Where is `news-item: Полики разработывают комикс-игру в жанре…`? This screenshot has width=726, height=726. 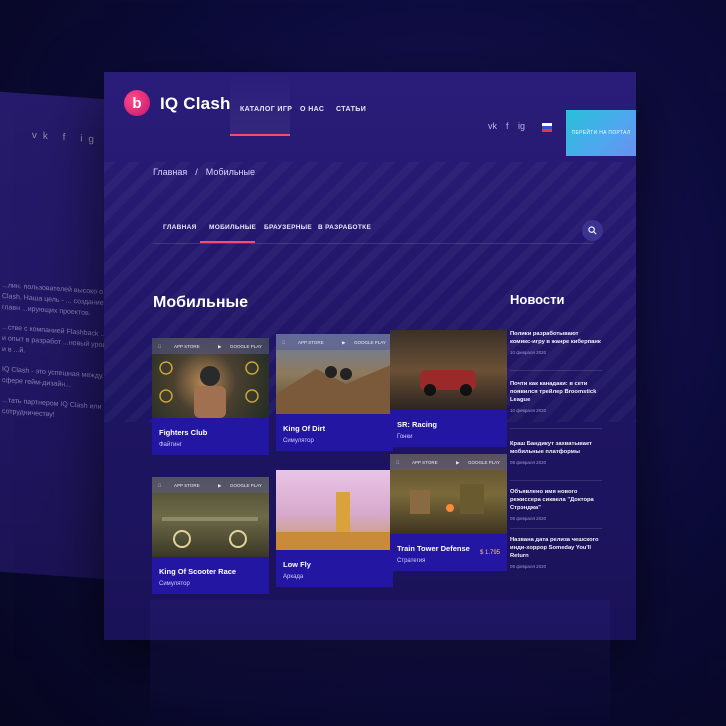
news-item: Полики разработывают комикс-игру в жанре… is located at coordinates (556, 342).